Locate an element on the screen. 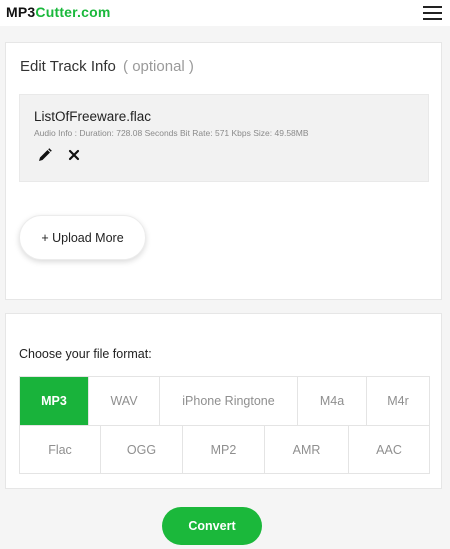  close-icon is located at coordinates (74, 155).